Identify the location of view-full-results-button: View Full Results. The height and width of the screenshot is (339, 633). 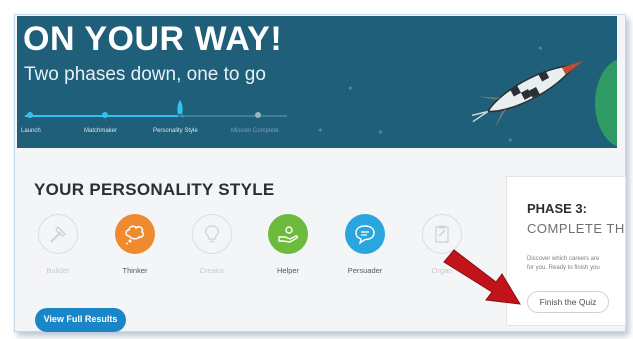
(80, 320).